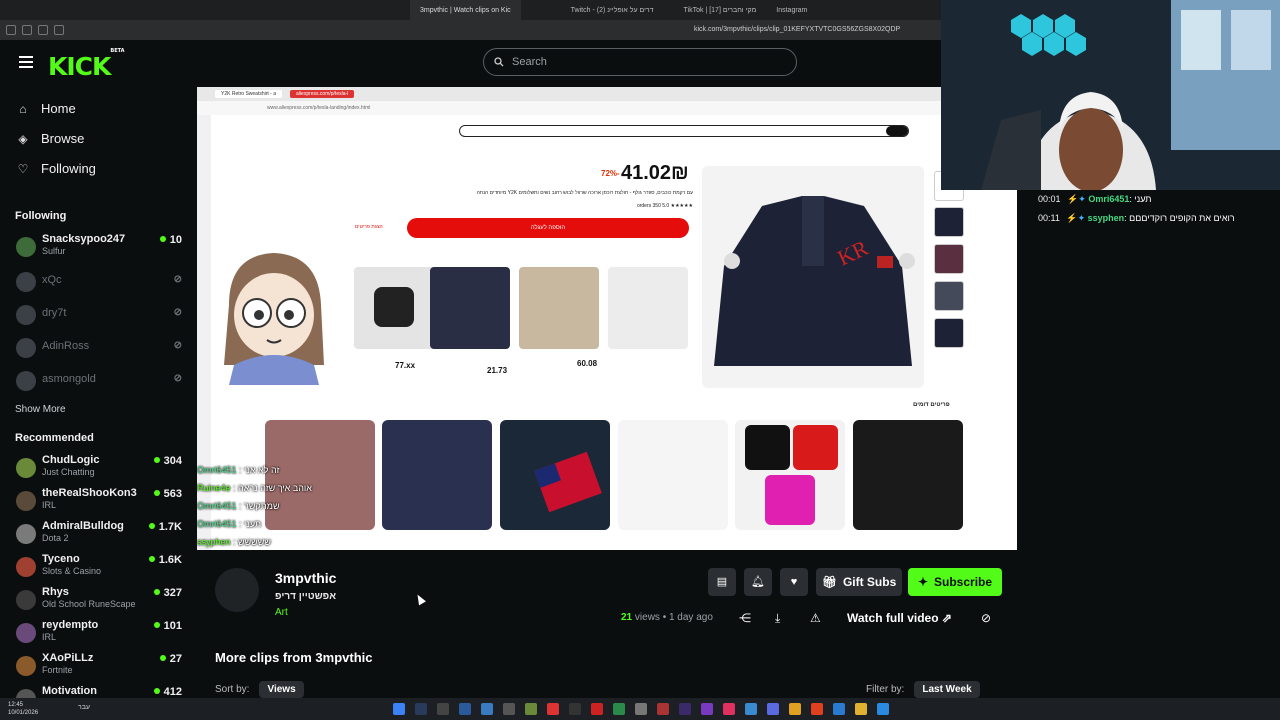 Image resolution: width=1280 pixels, height=720 pixels. Describe the element at coordinates (177, 378) in the screenshot. I see `offline-icon: ⊘` at that location.